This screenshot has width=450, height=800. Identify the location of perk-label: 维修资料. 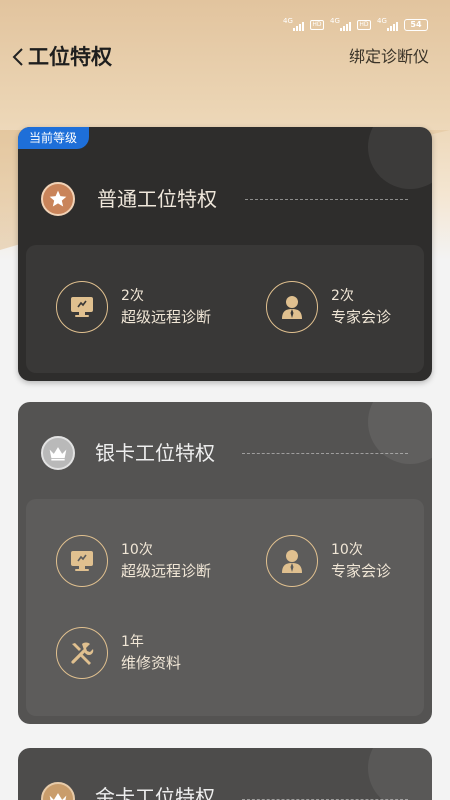
(151, 663).